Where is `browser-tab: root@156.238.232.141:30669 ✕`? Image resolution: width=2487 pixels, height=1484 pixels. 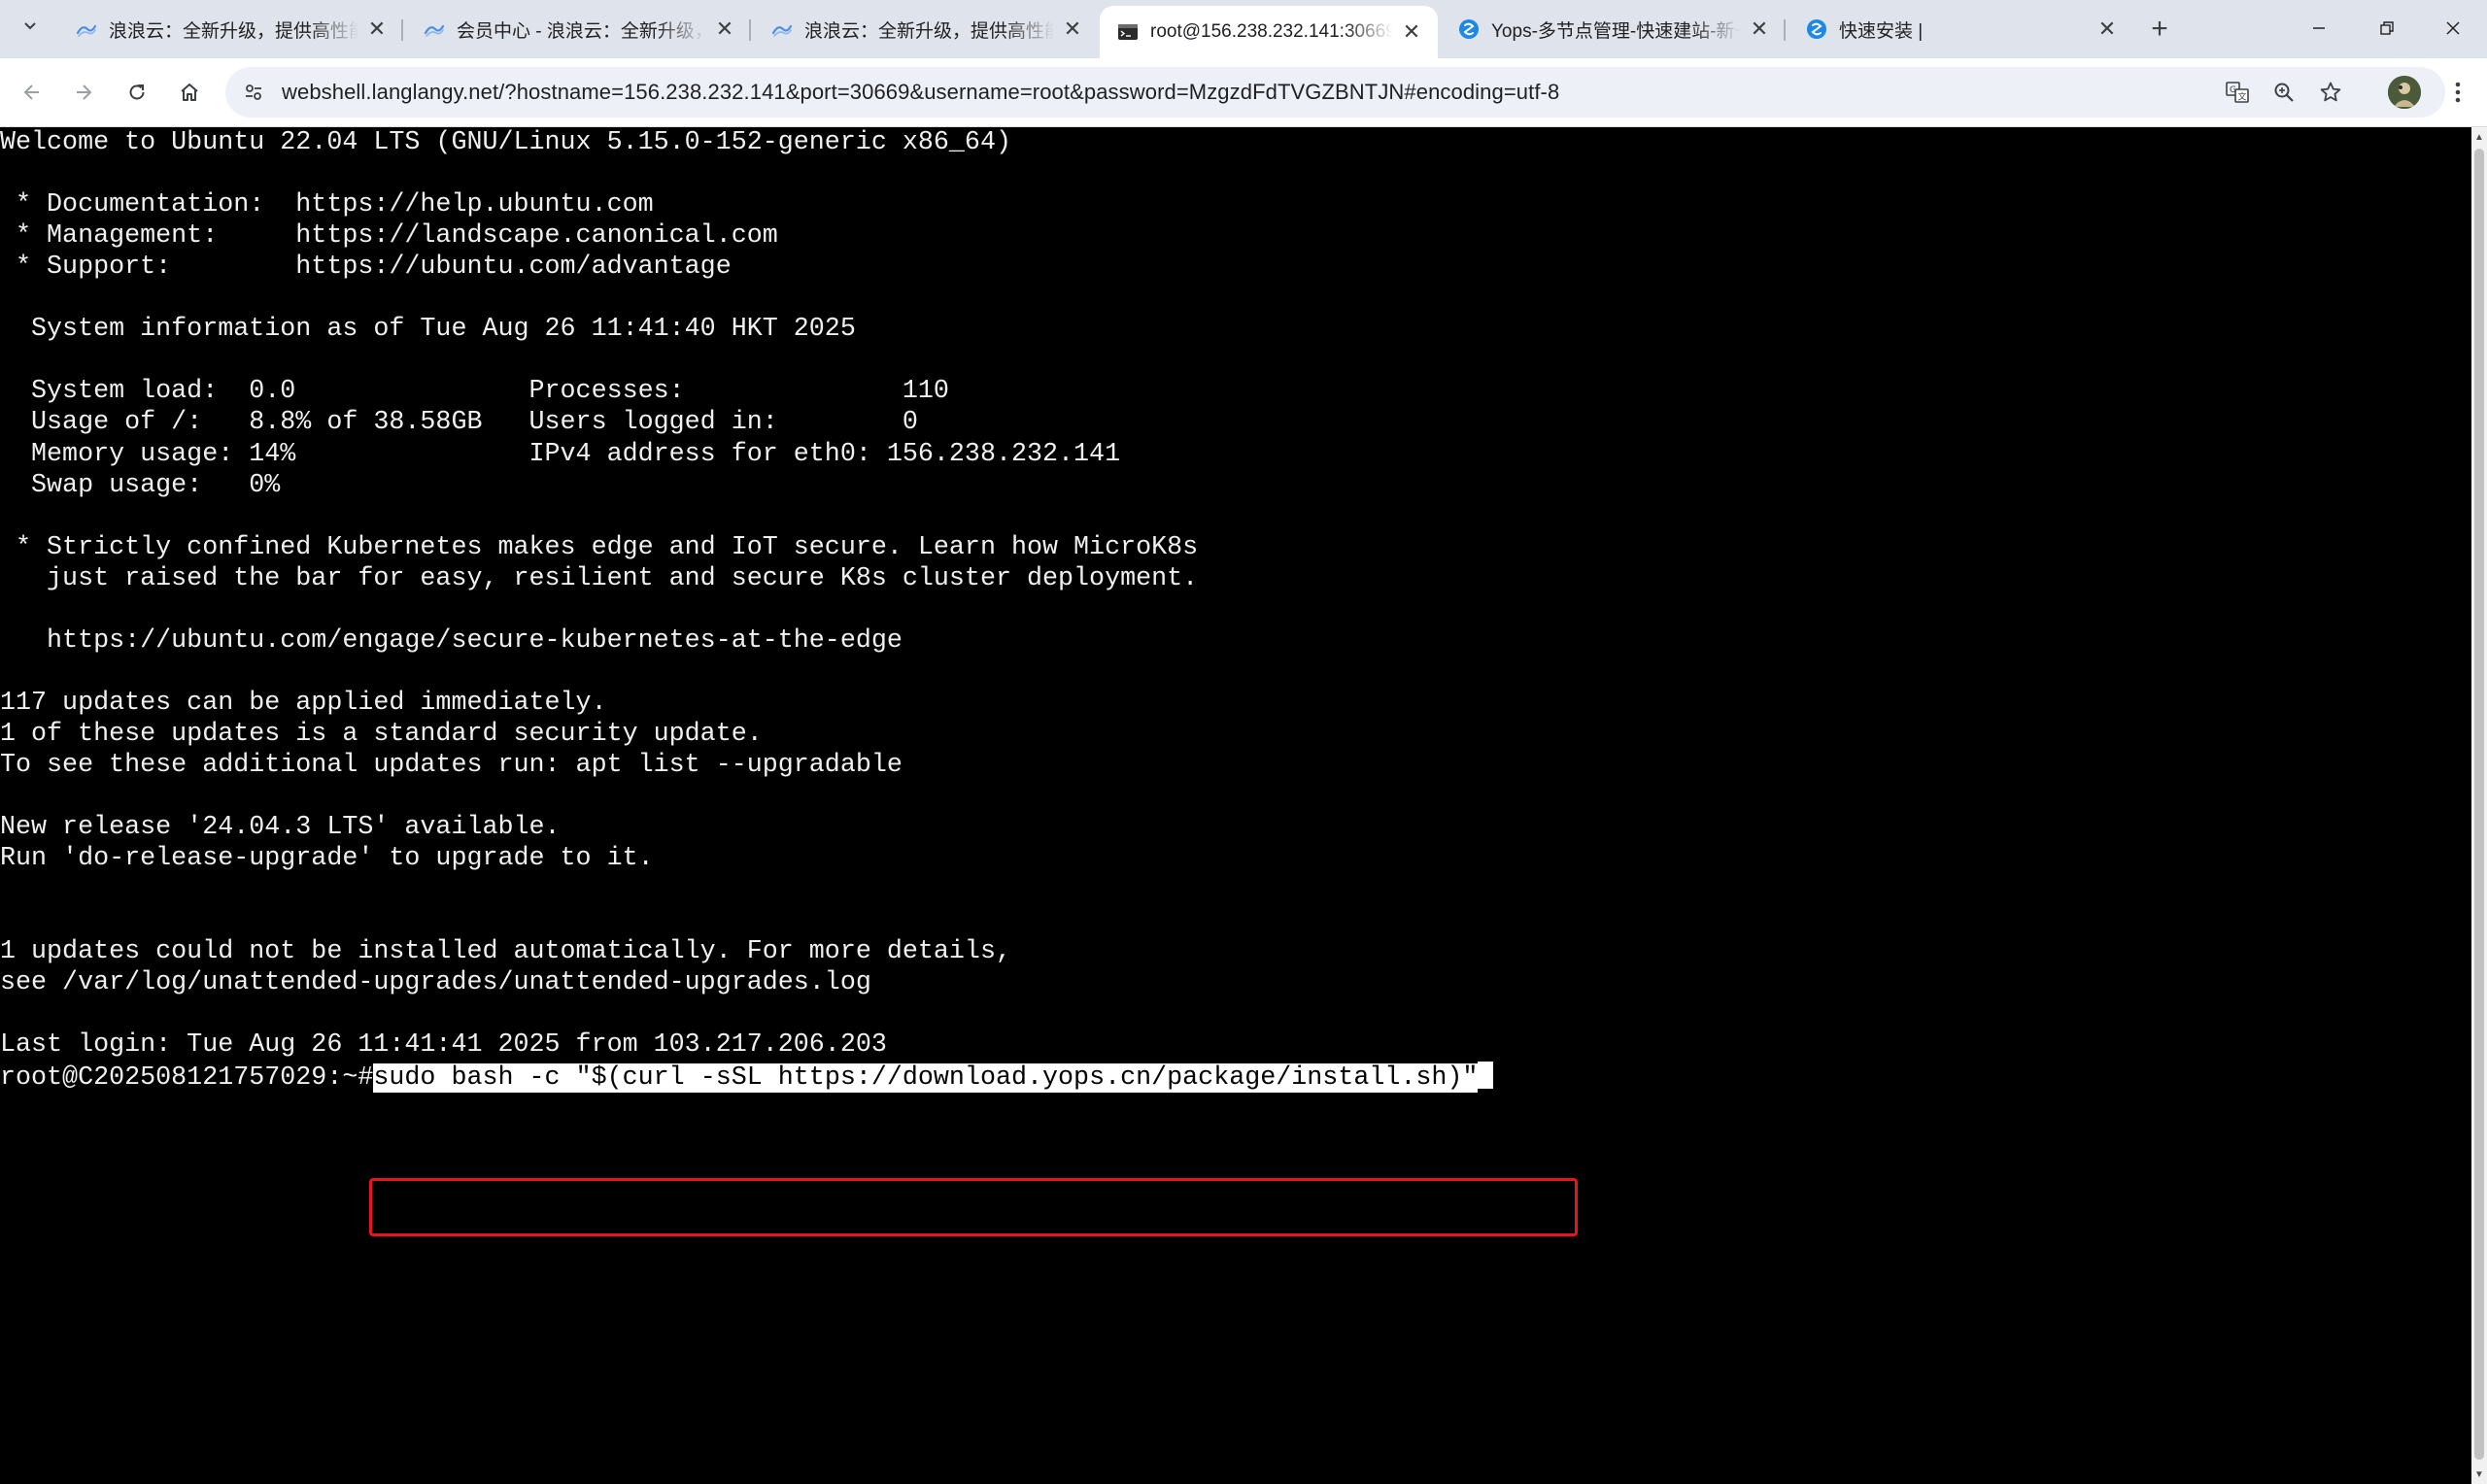
browser-tab: root@156.238.232.141:30669 ✕ is located at coordinates (1269, 32).